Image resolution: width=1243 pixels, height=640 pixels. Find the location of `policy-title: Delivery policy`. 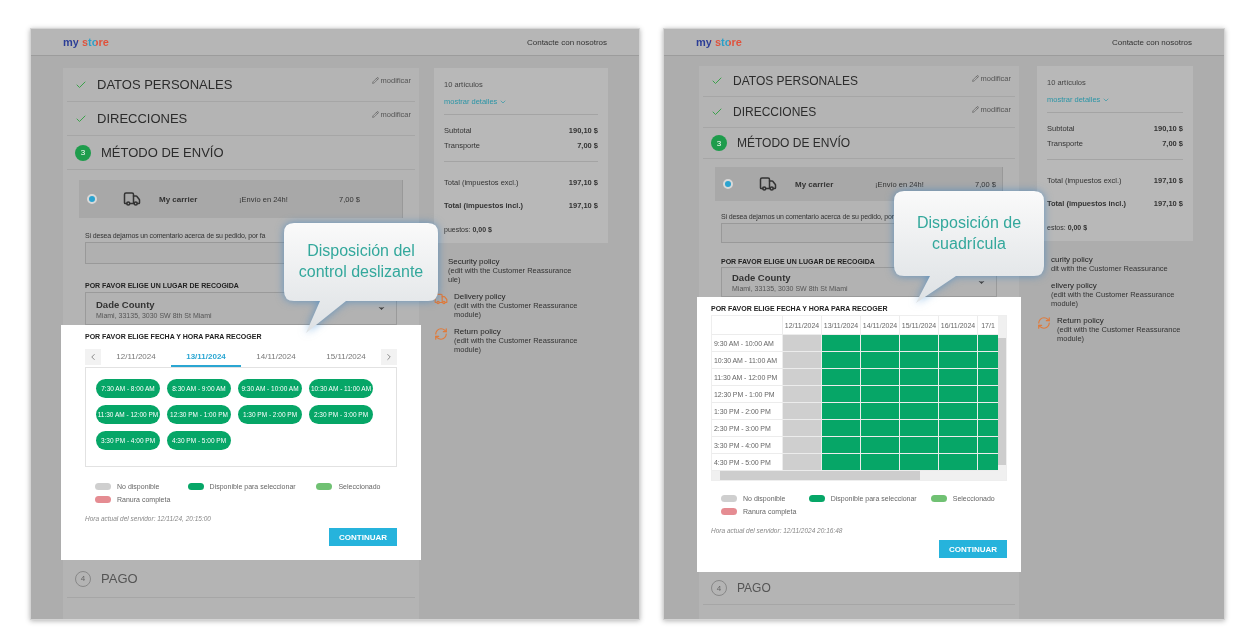

policy-title: Delivery policy is located at coordinates (480, 296).